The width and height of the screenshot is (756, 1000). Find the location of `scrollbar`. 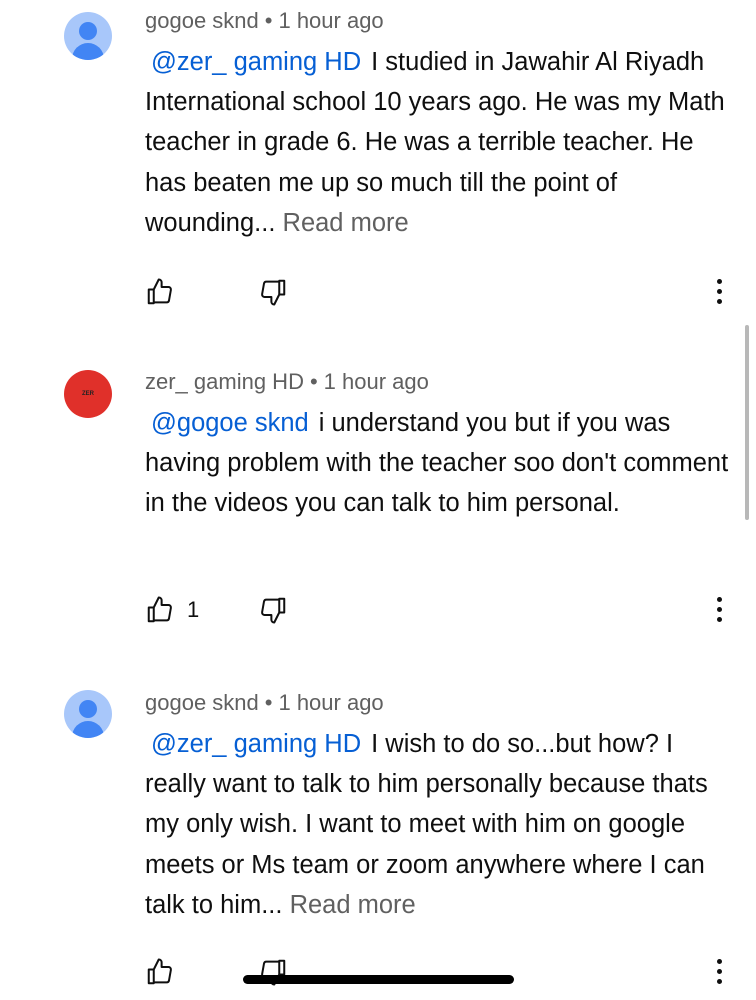

scrollbar is located at coordinates (747, 422).